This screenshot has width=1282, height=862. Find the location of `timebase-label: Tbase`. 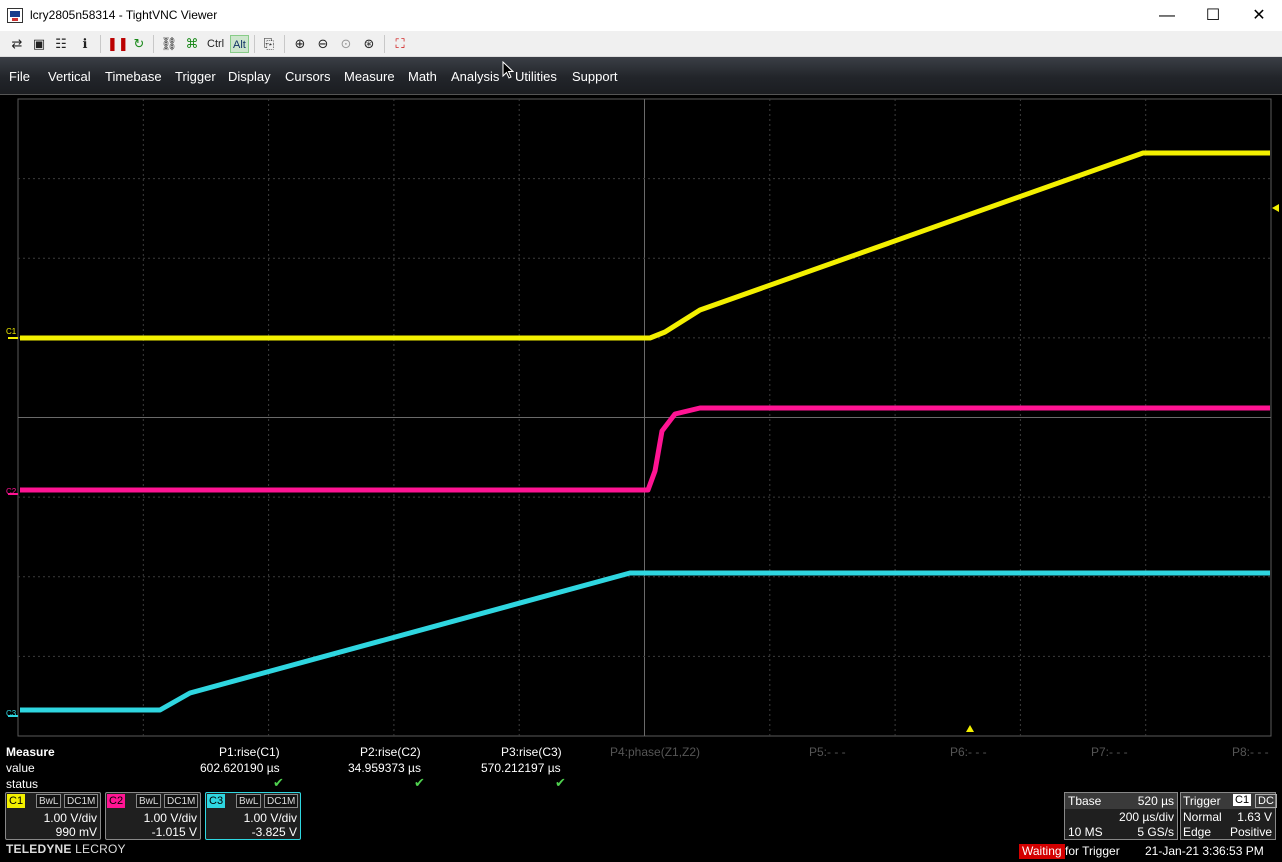

timebase-label: Tbase is located at coordinates (1085, 801).